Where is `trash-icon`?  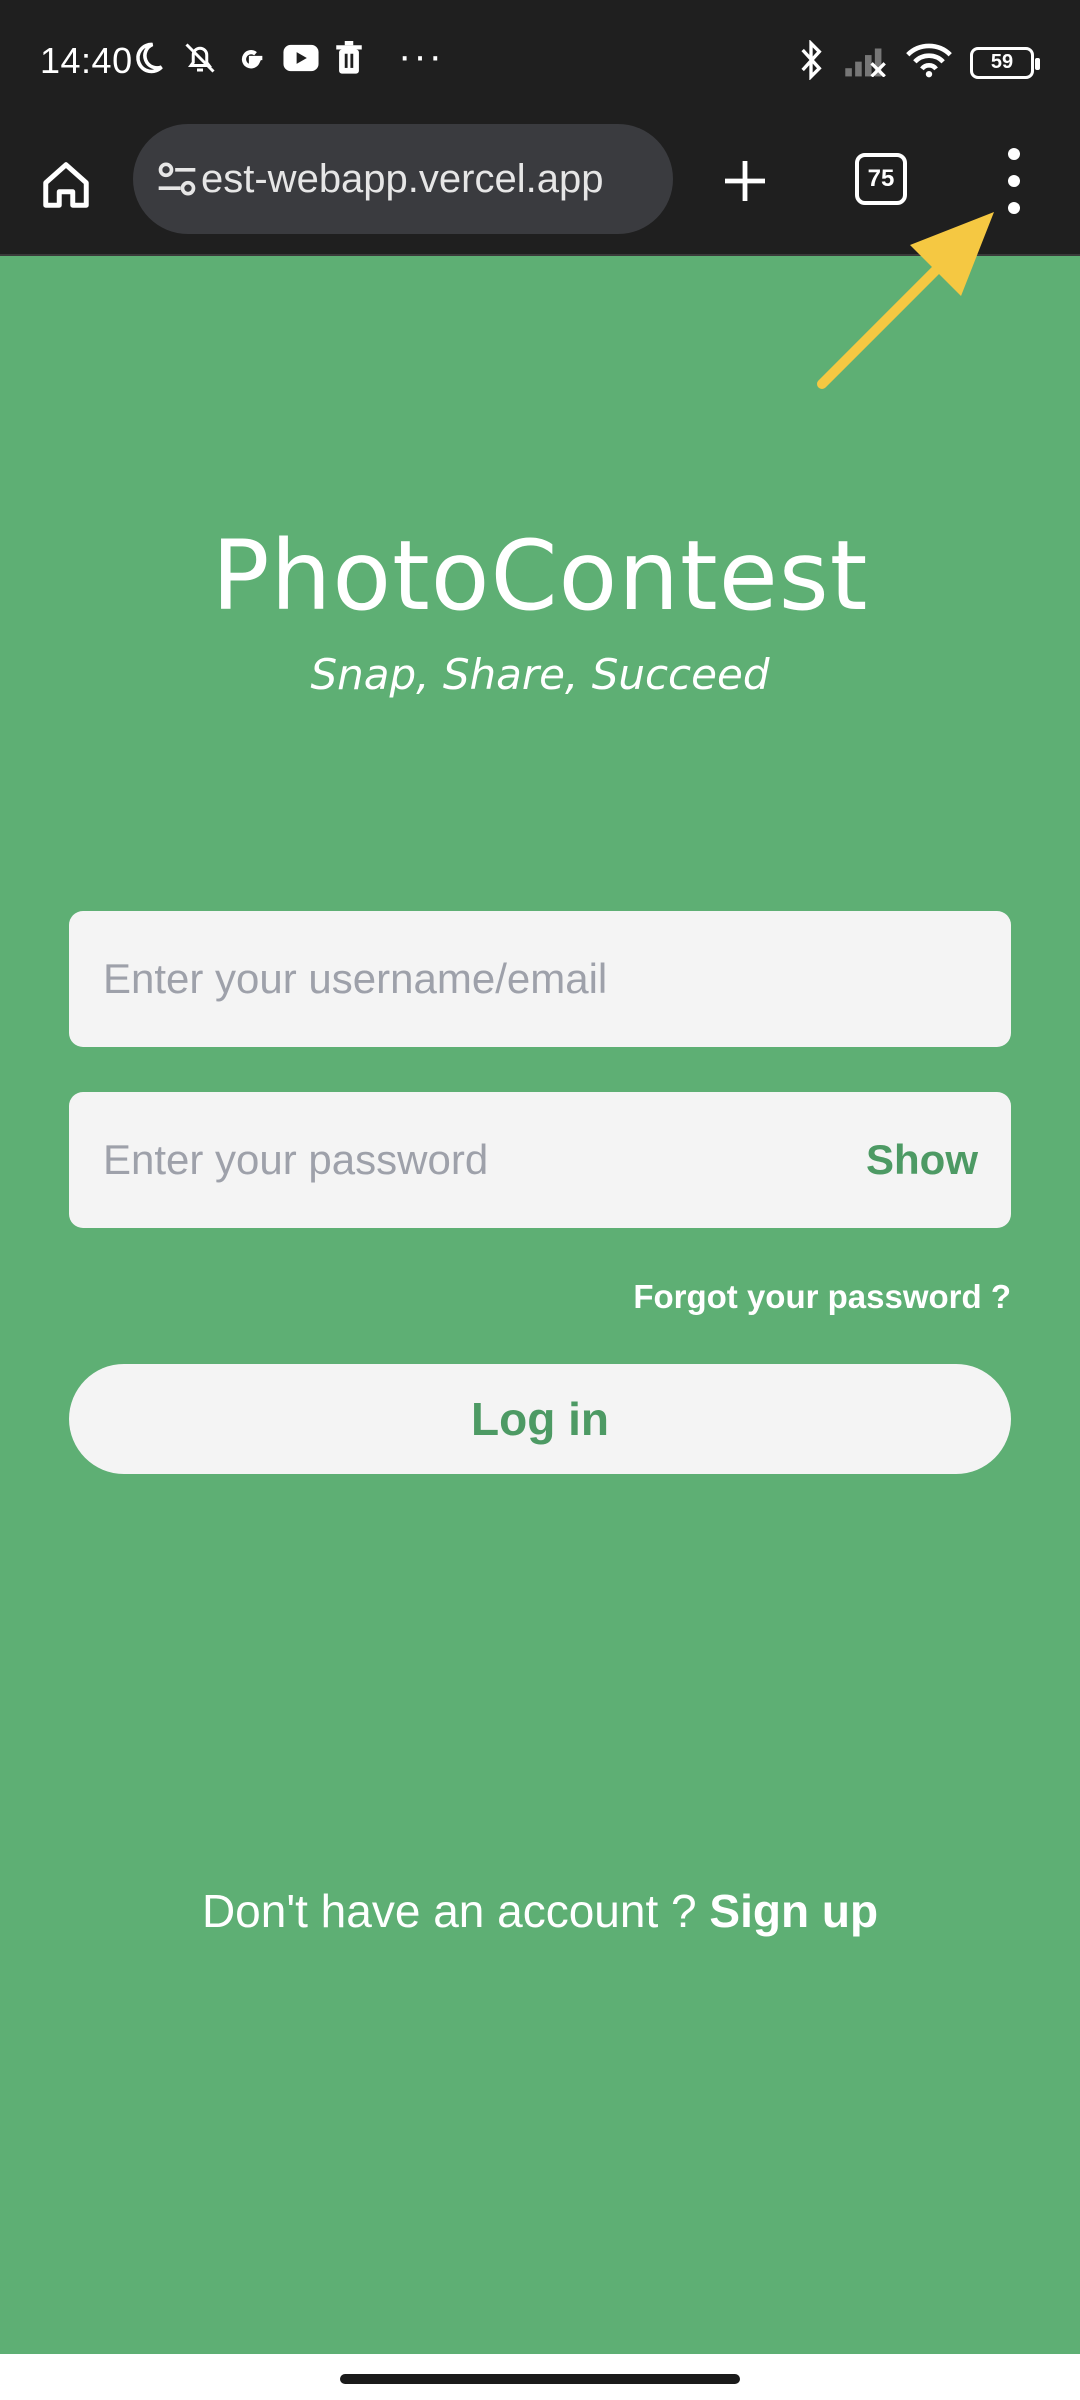 trash-icon is located at coordinates (349, 58).